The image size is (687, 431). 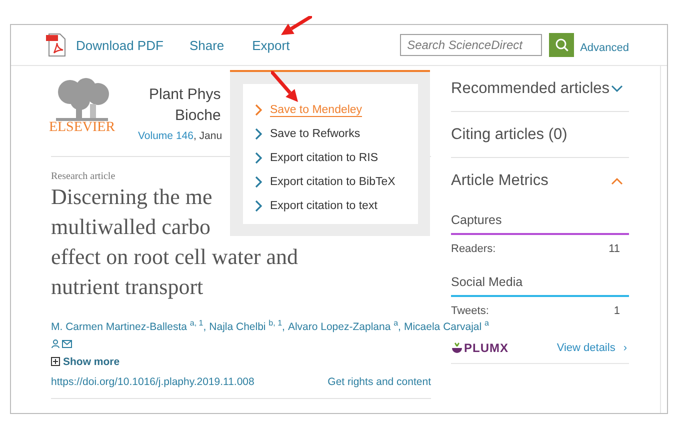 What do you see at coordinates (91, 362) in the screenshot?
I see `show-more-link: Show more` at bounding box center [91, 362].